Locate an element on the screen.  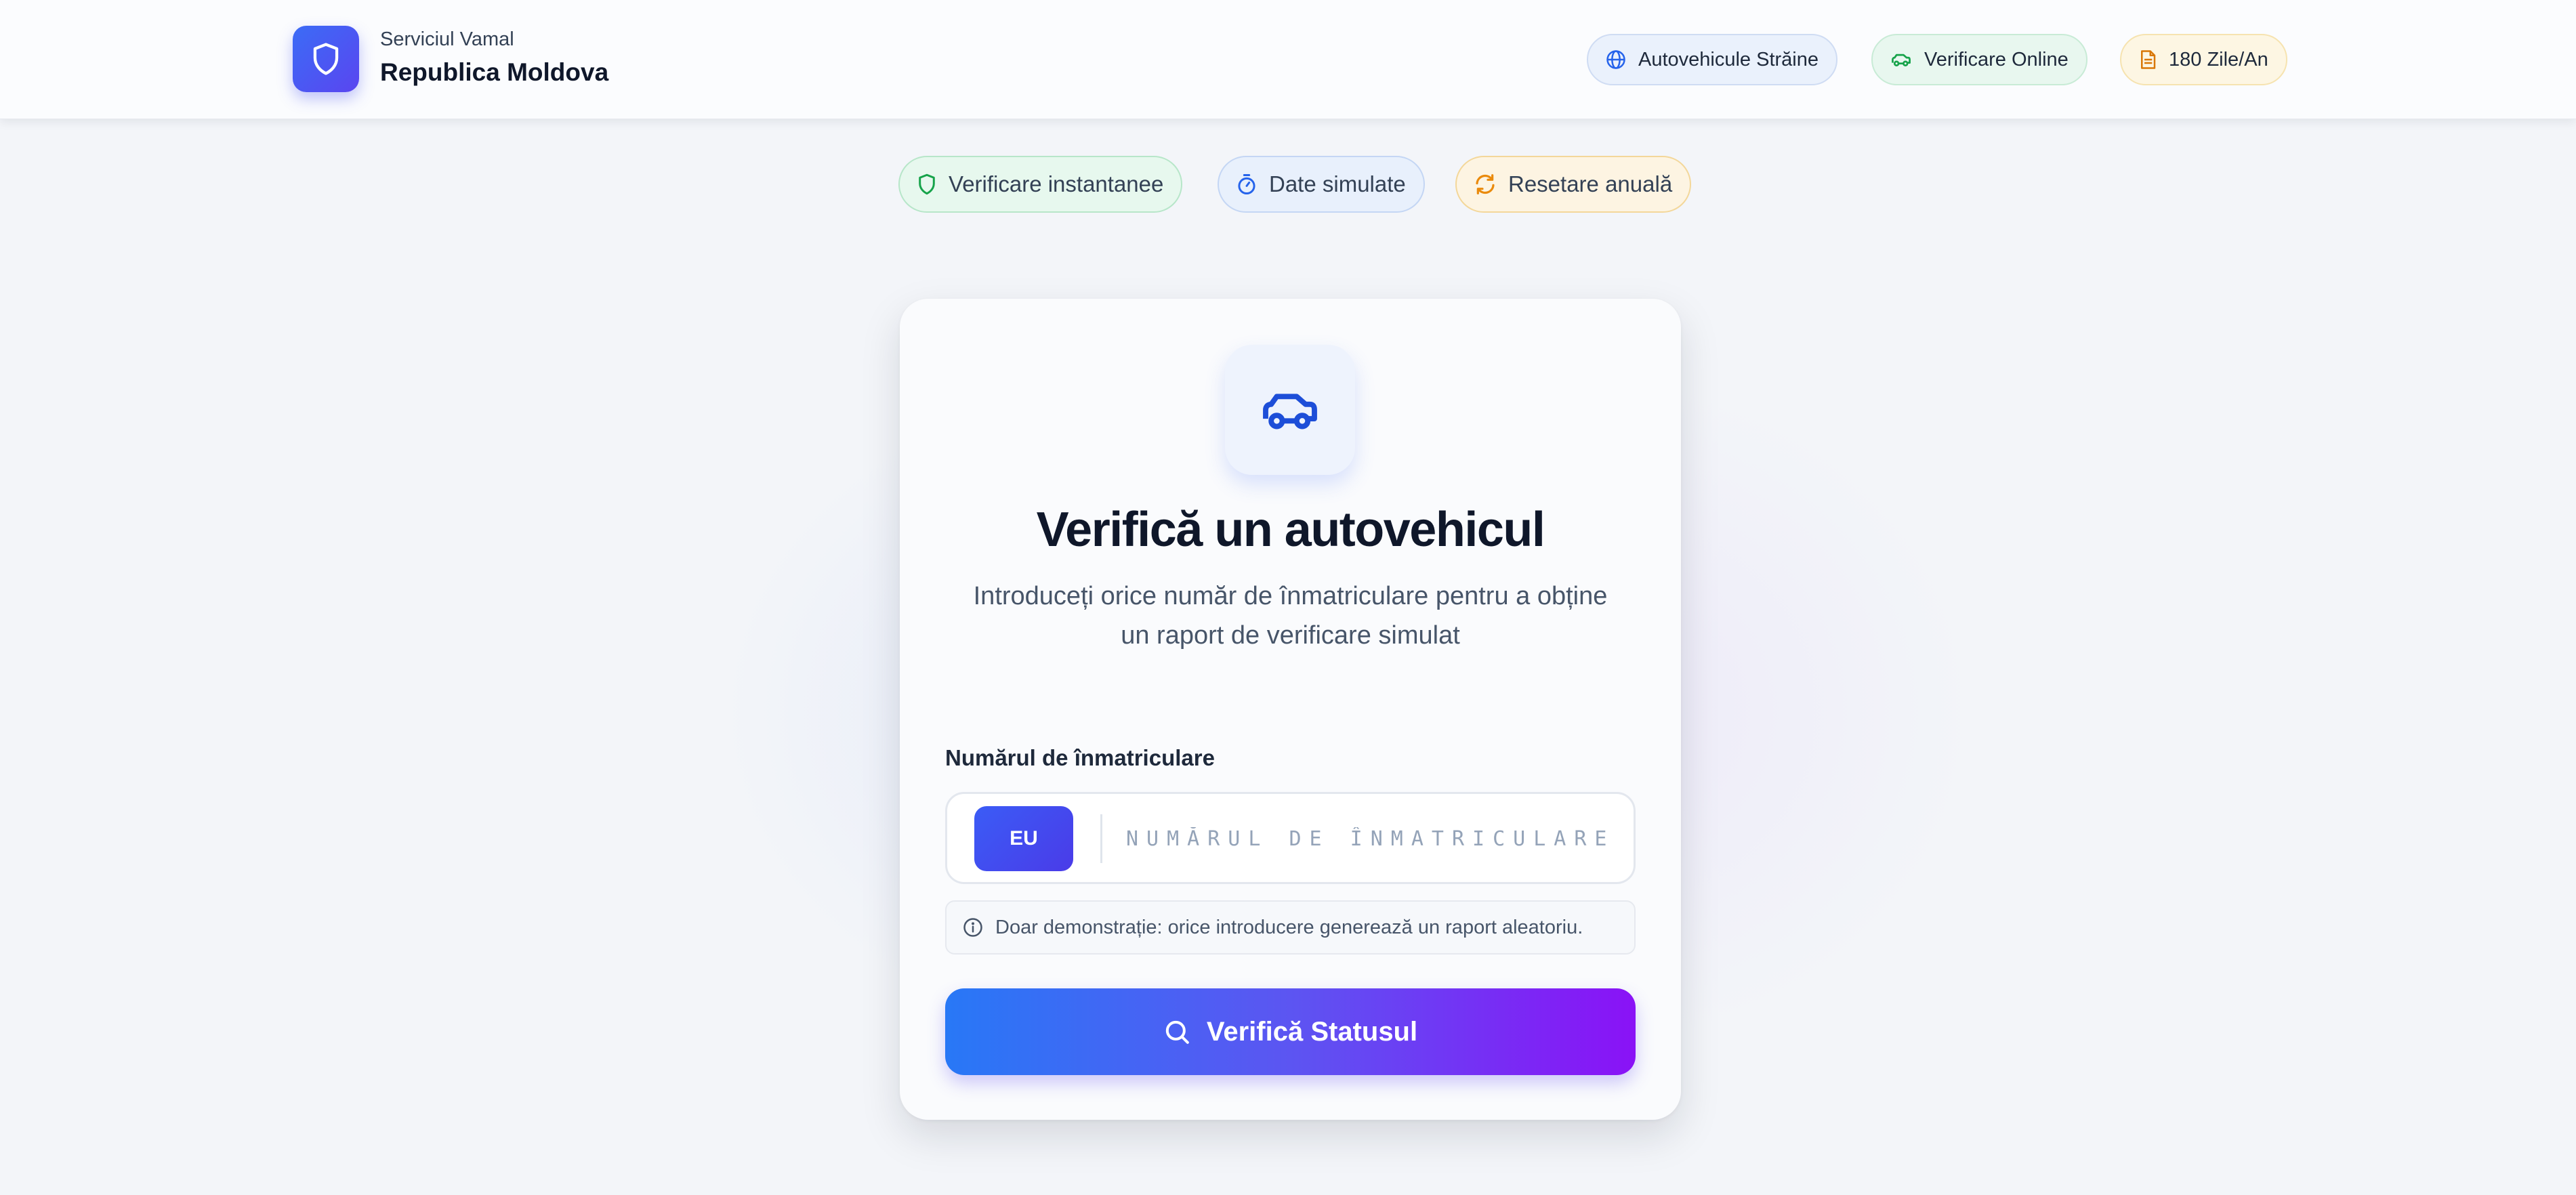
brand-subtitle: Serviciul Vamal is located at coordinates (447, 39).